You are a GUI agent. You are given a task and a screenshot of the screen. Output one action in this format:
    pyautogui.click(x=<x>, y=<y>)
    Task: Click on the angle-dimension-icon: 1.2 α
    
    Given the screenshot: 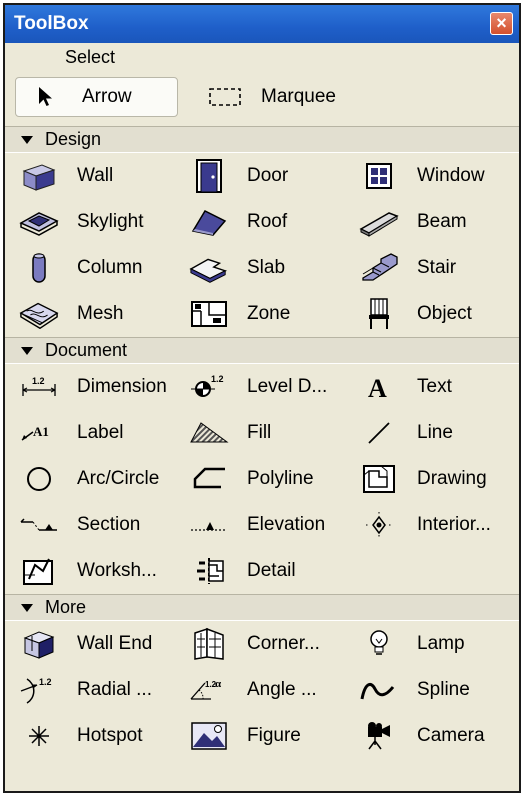 What is the action you would take?
    pyautogui.click(x=209, y=690)
    